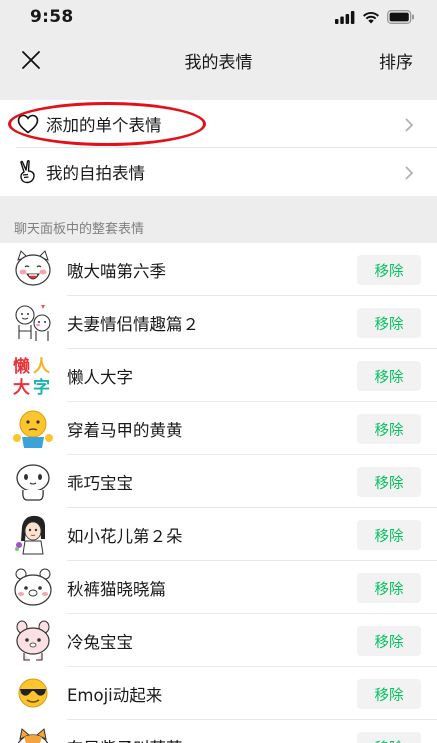 The image size is (437, 743). I want to click on svg-text: 人, so click(42, 367).